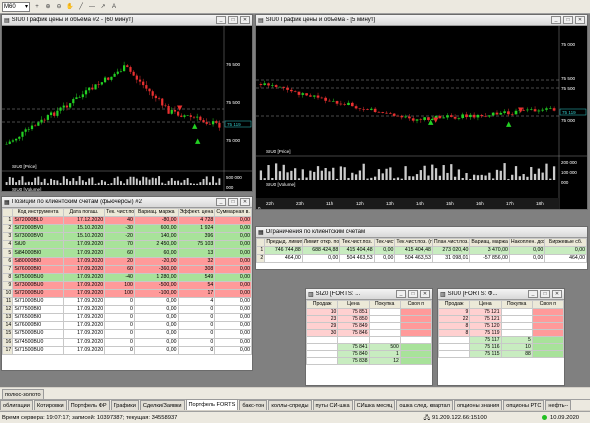 The width and height of the screenshot is (590, 423). Describe the element at coordinates (369, 346) in the screenshot. I see `orderbook-row: 75 841 500` at that location.